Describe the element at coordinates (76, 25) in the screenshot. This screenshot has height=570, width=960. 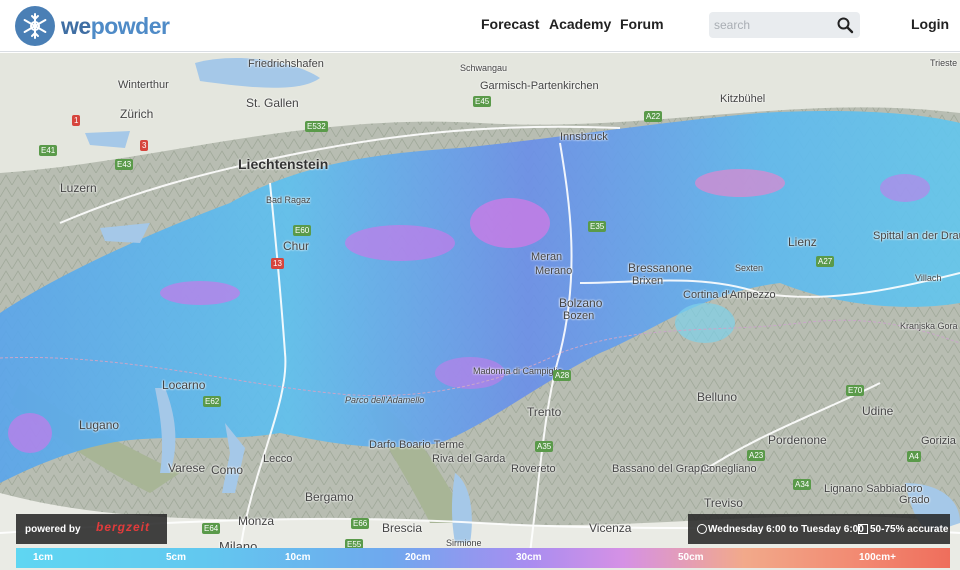
I see `logo-we: we` at that location.